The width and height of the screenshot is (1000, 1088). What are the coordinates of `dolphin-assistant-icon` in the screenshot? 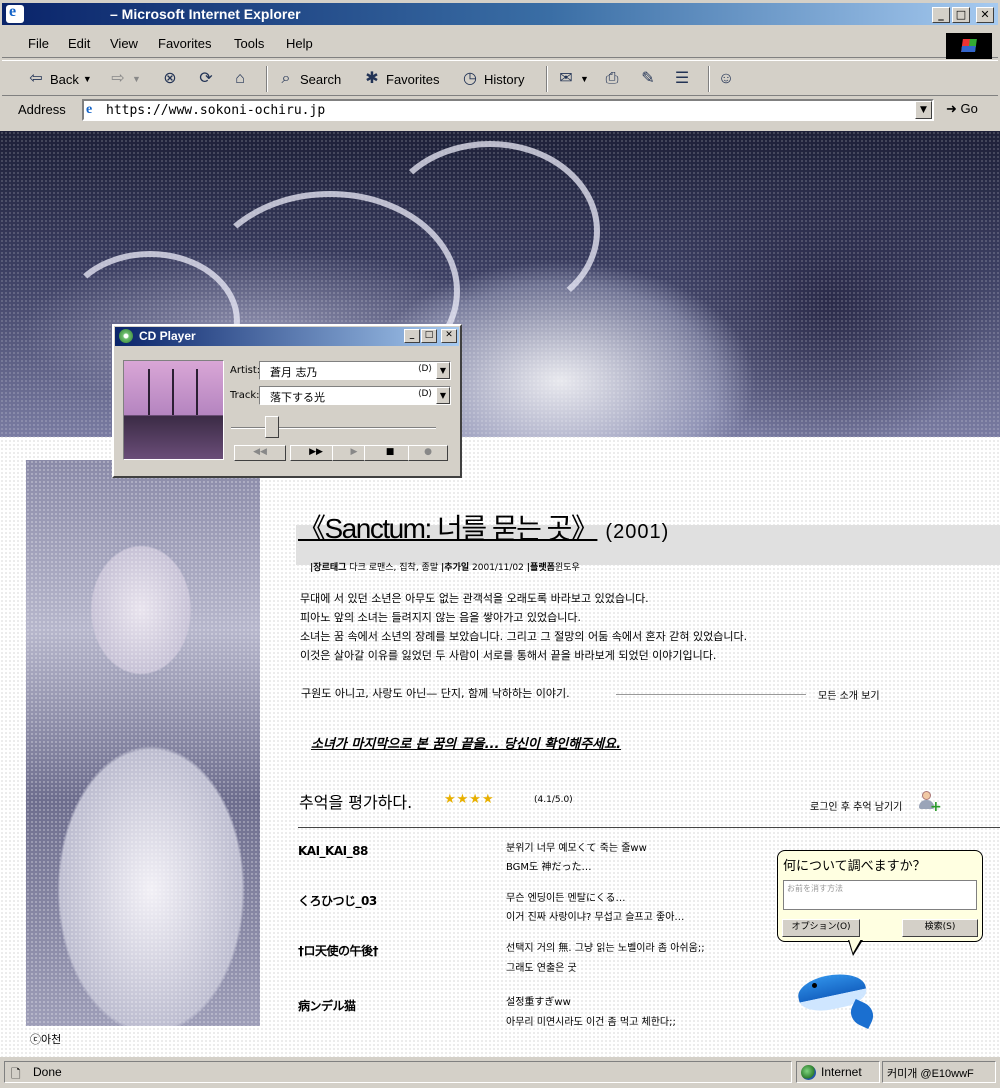 It's located at (837, 993).